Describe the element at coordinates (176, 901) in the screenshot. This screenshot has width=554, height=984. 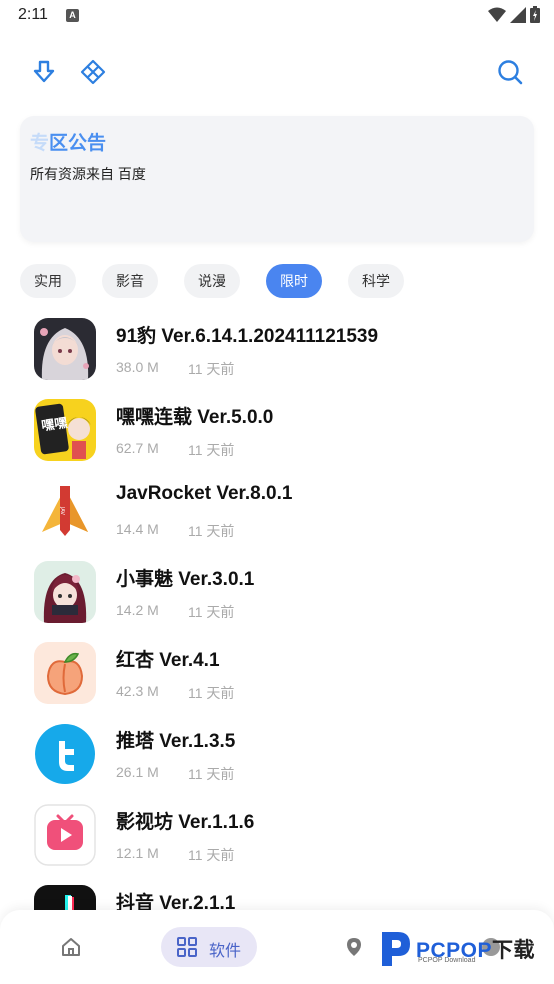
I see `app-name: 抖音 Ver.2.1.1` at that location.